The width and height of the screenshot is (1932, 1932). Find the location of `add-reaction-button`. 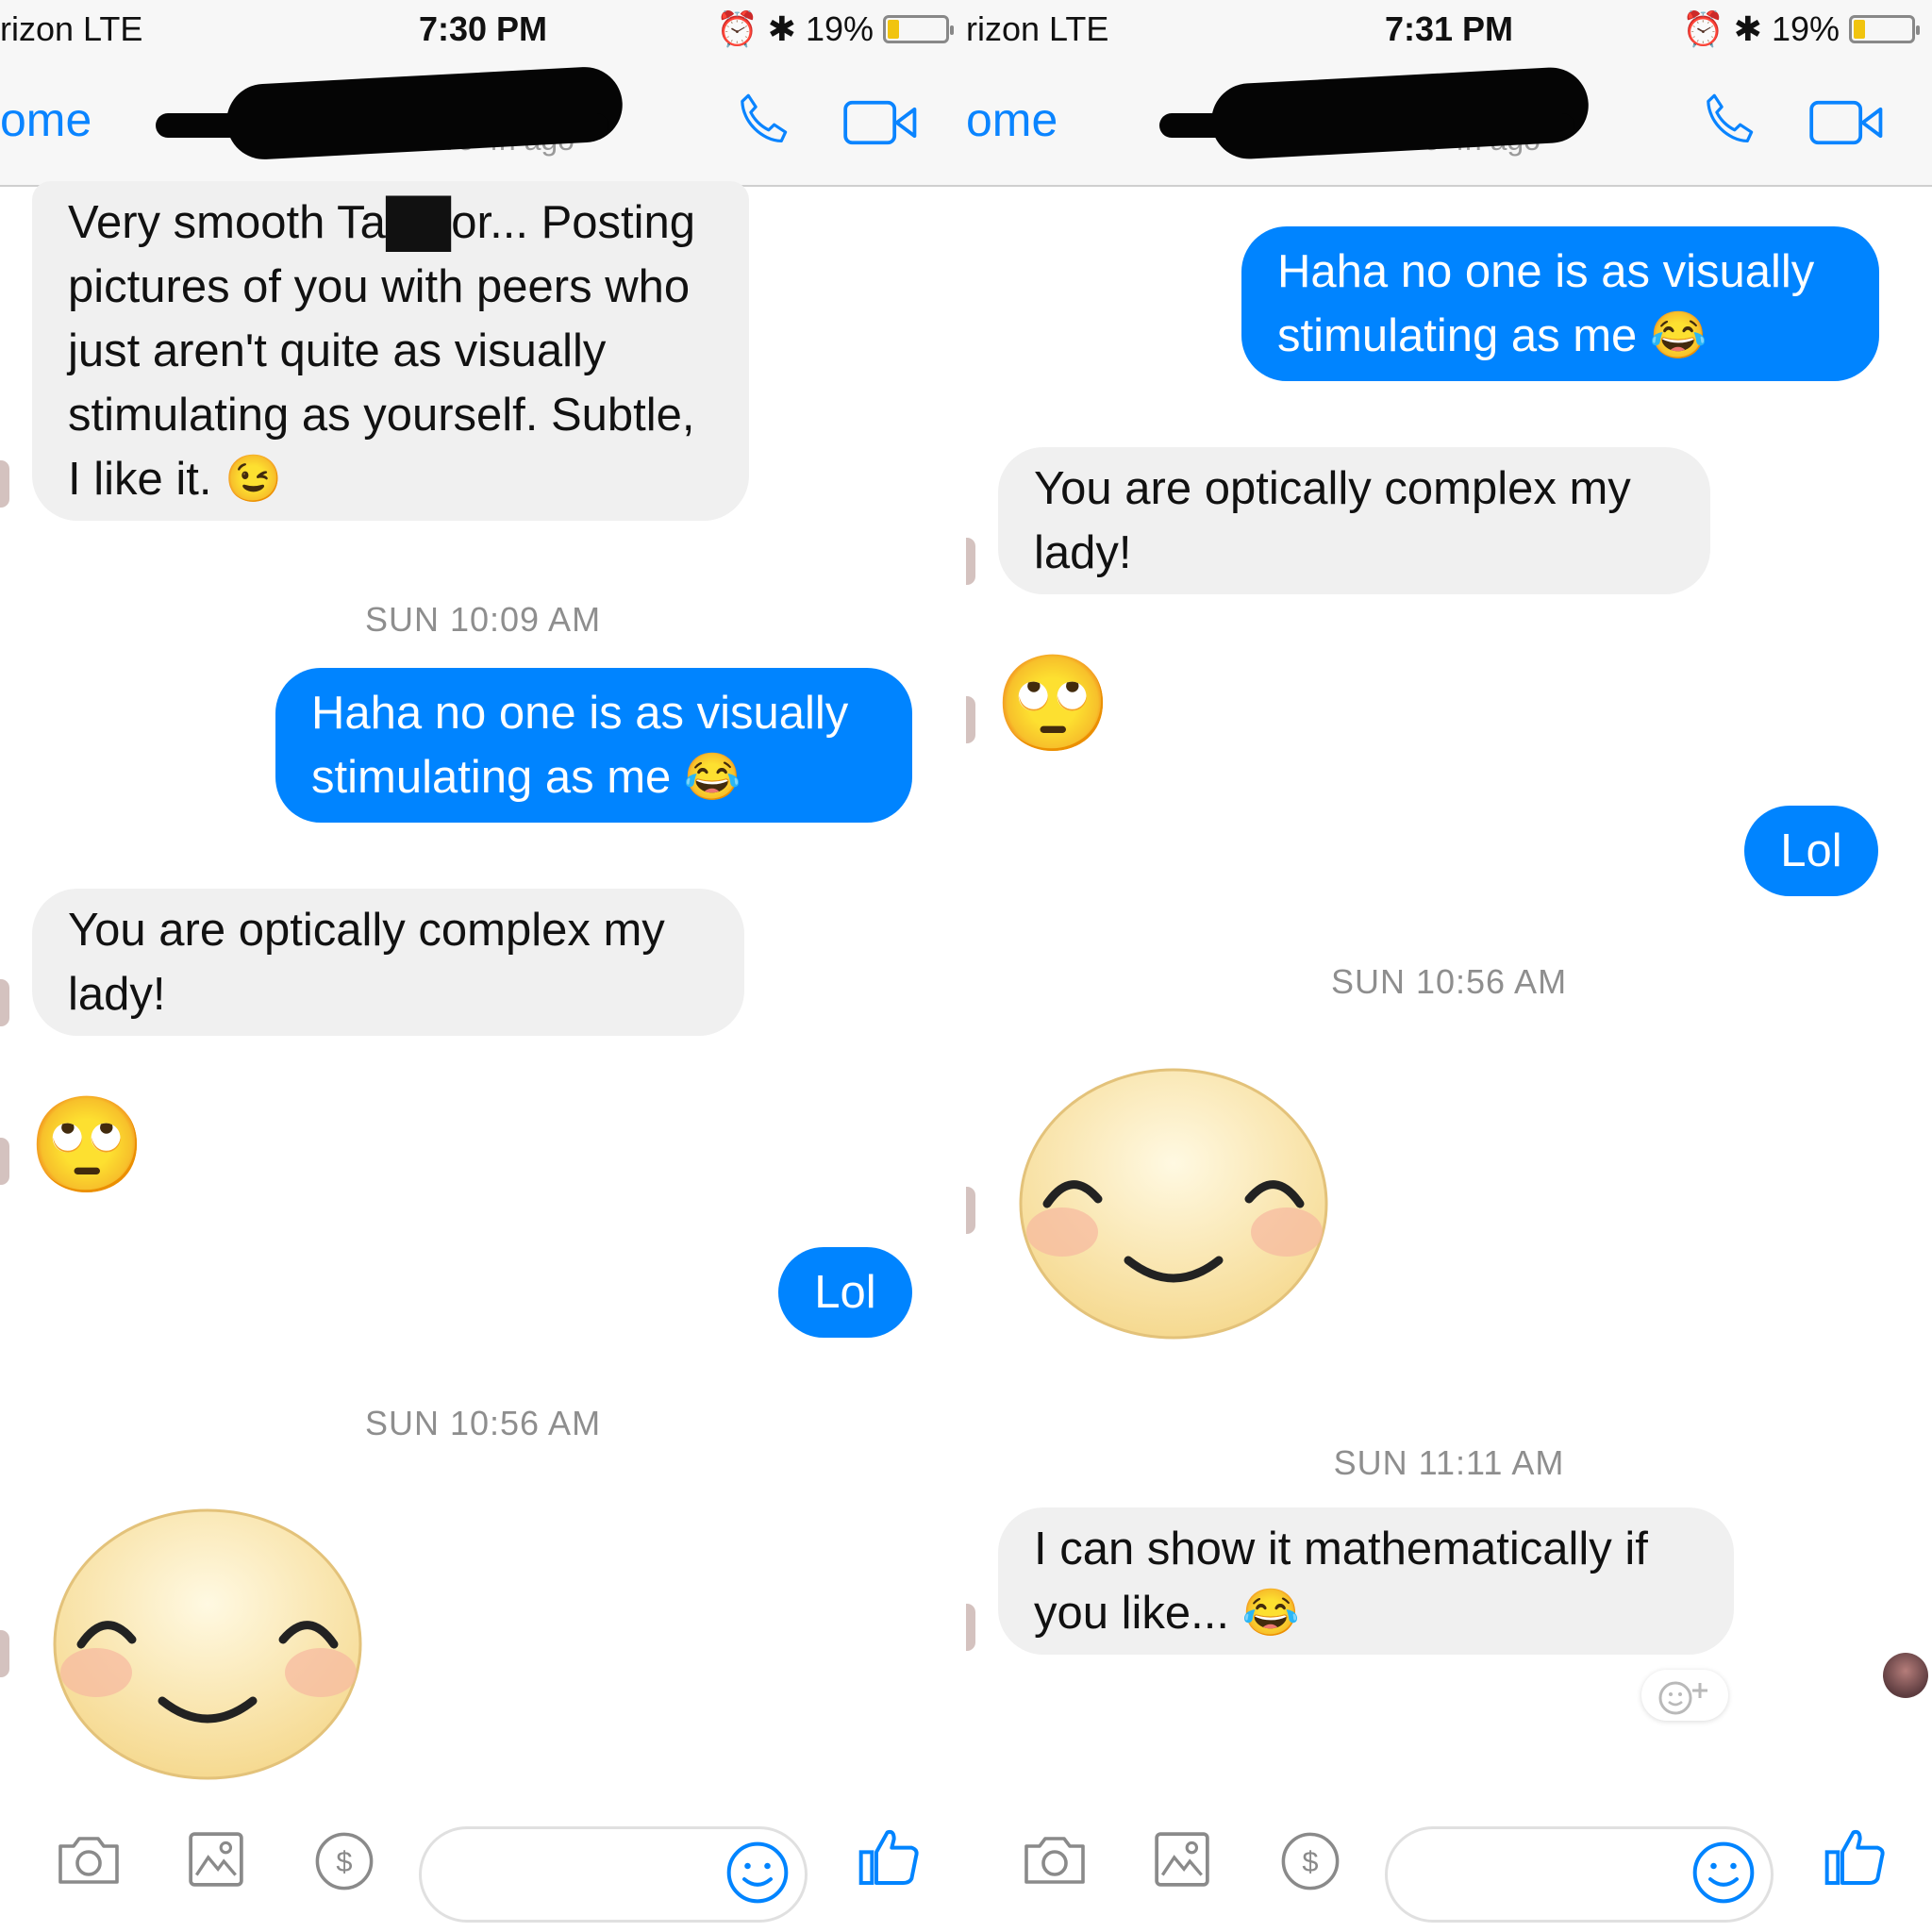

add-reaction-button is located at coordinates (1684, 1696).